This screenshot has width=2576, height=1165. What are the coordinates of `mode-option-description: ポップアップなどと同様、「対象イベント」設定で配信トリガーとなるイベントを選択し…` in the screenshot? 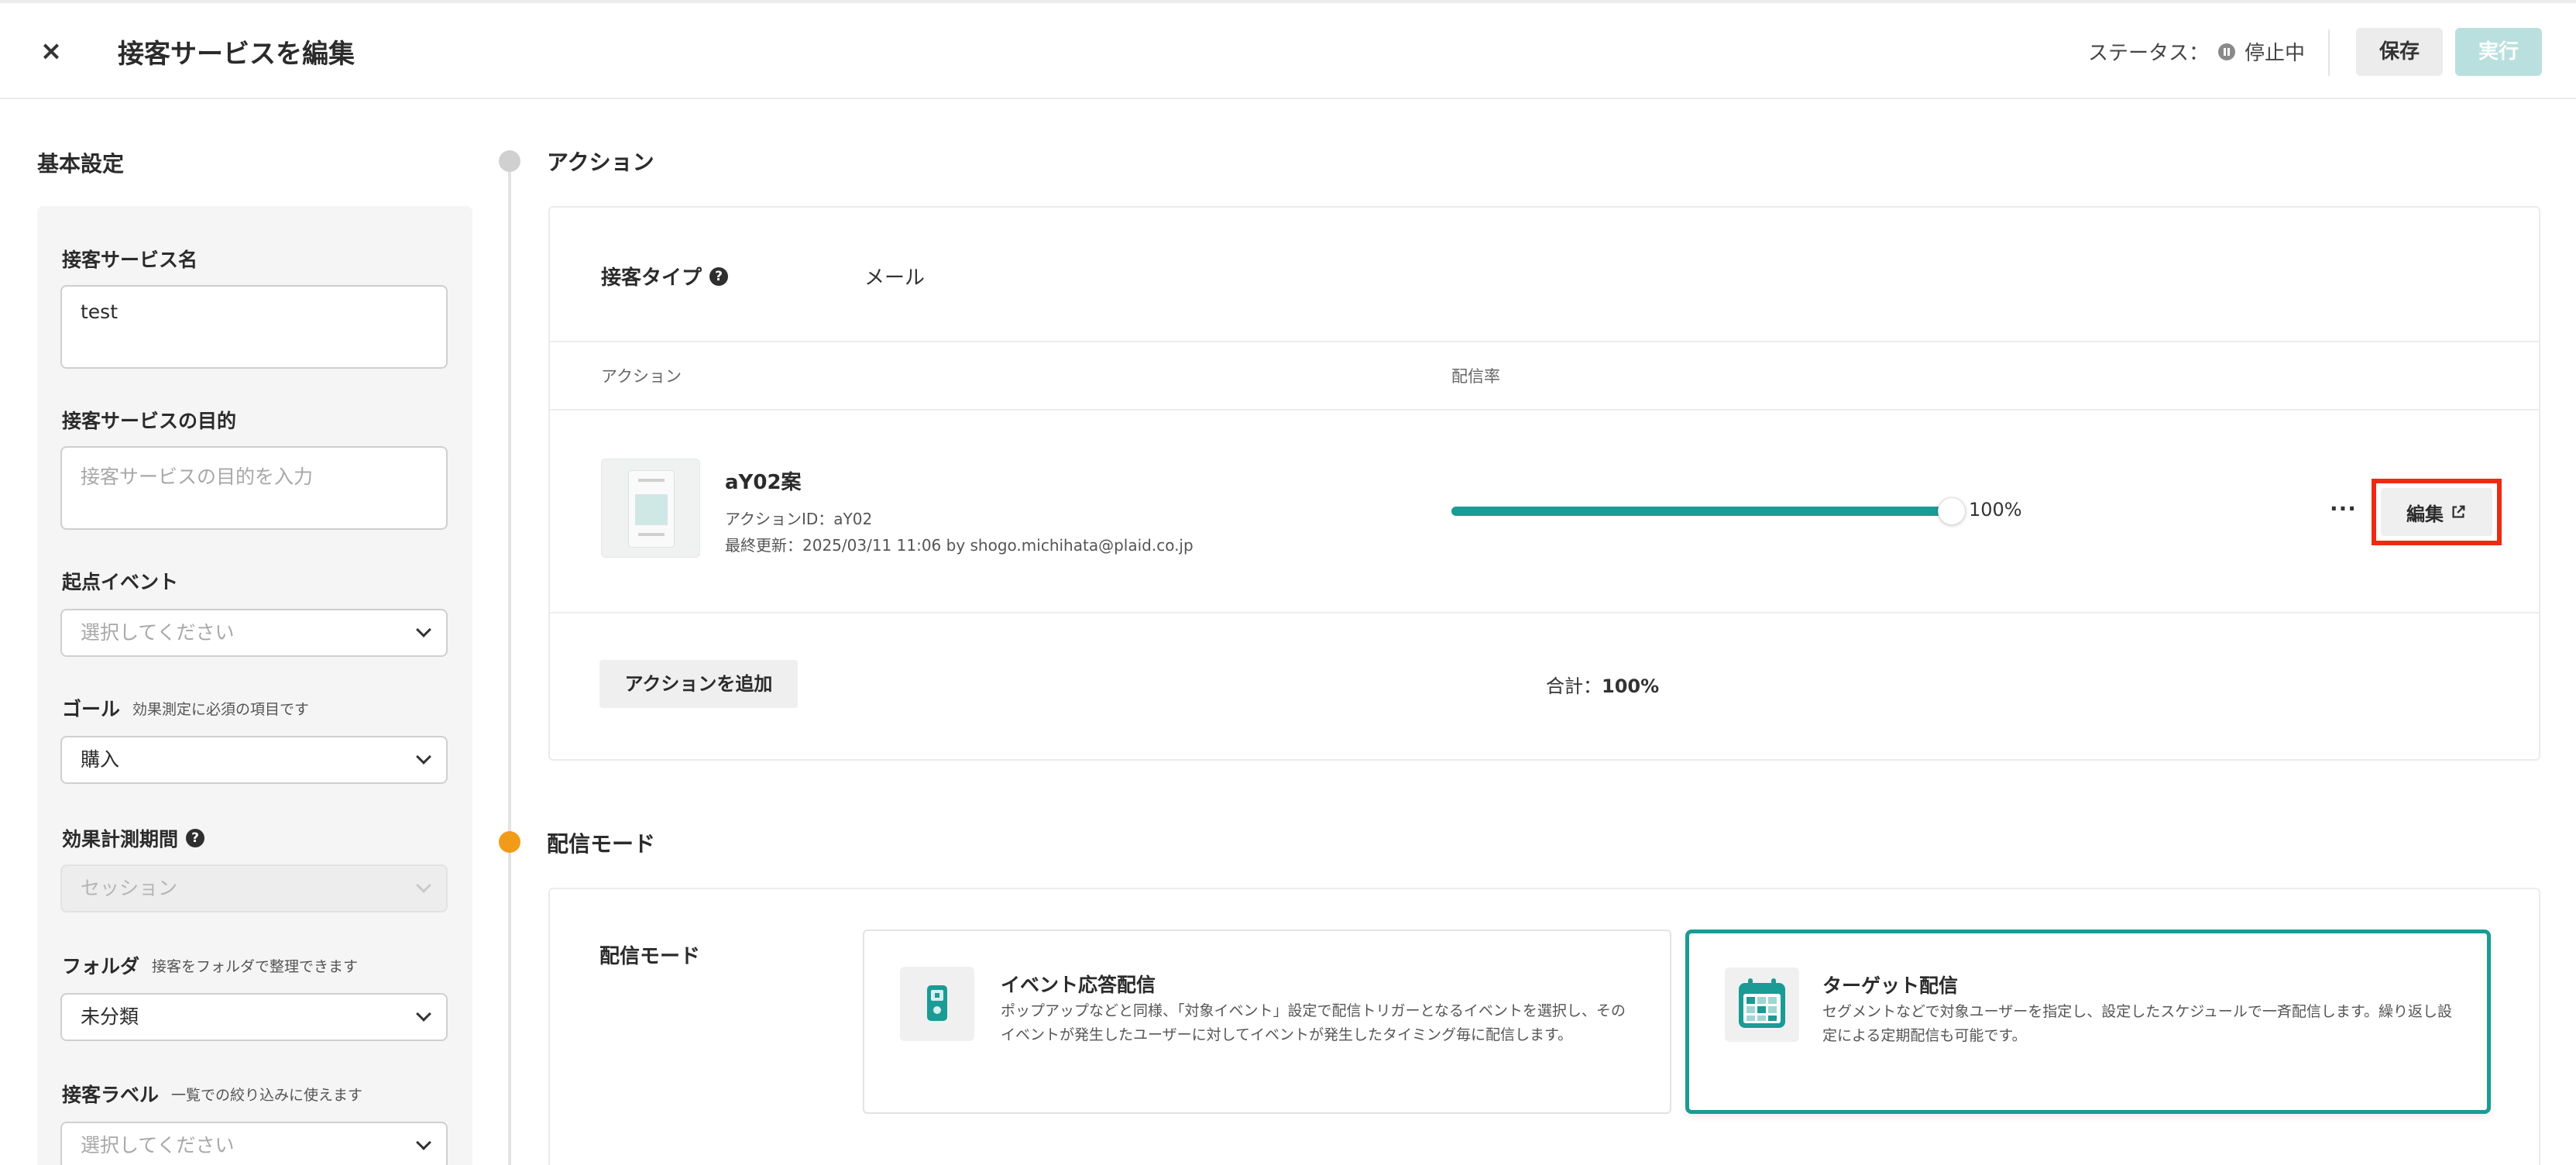 It's located at (1313, 1023).